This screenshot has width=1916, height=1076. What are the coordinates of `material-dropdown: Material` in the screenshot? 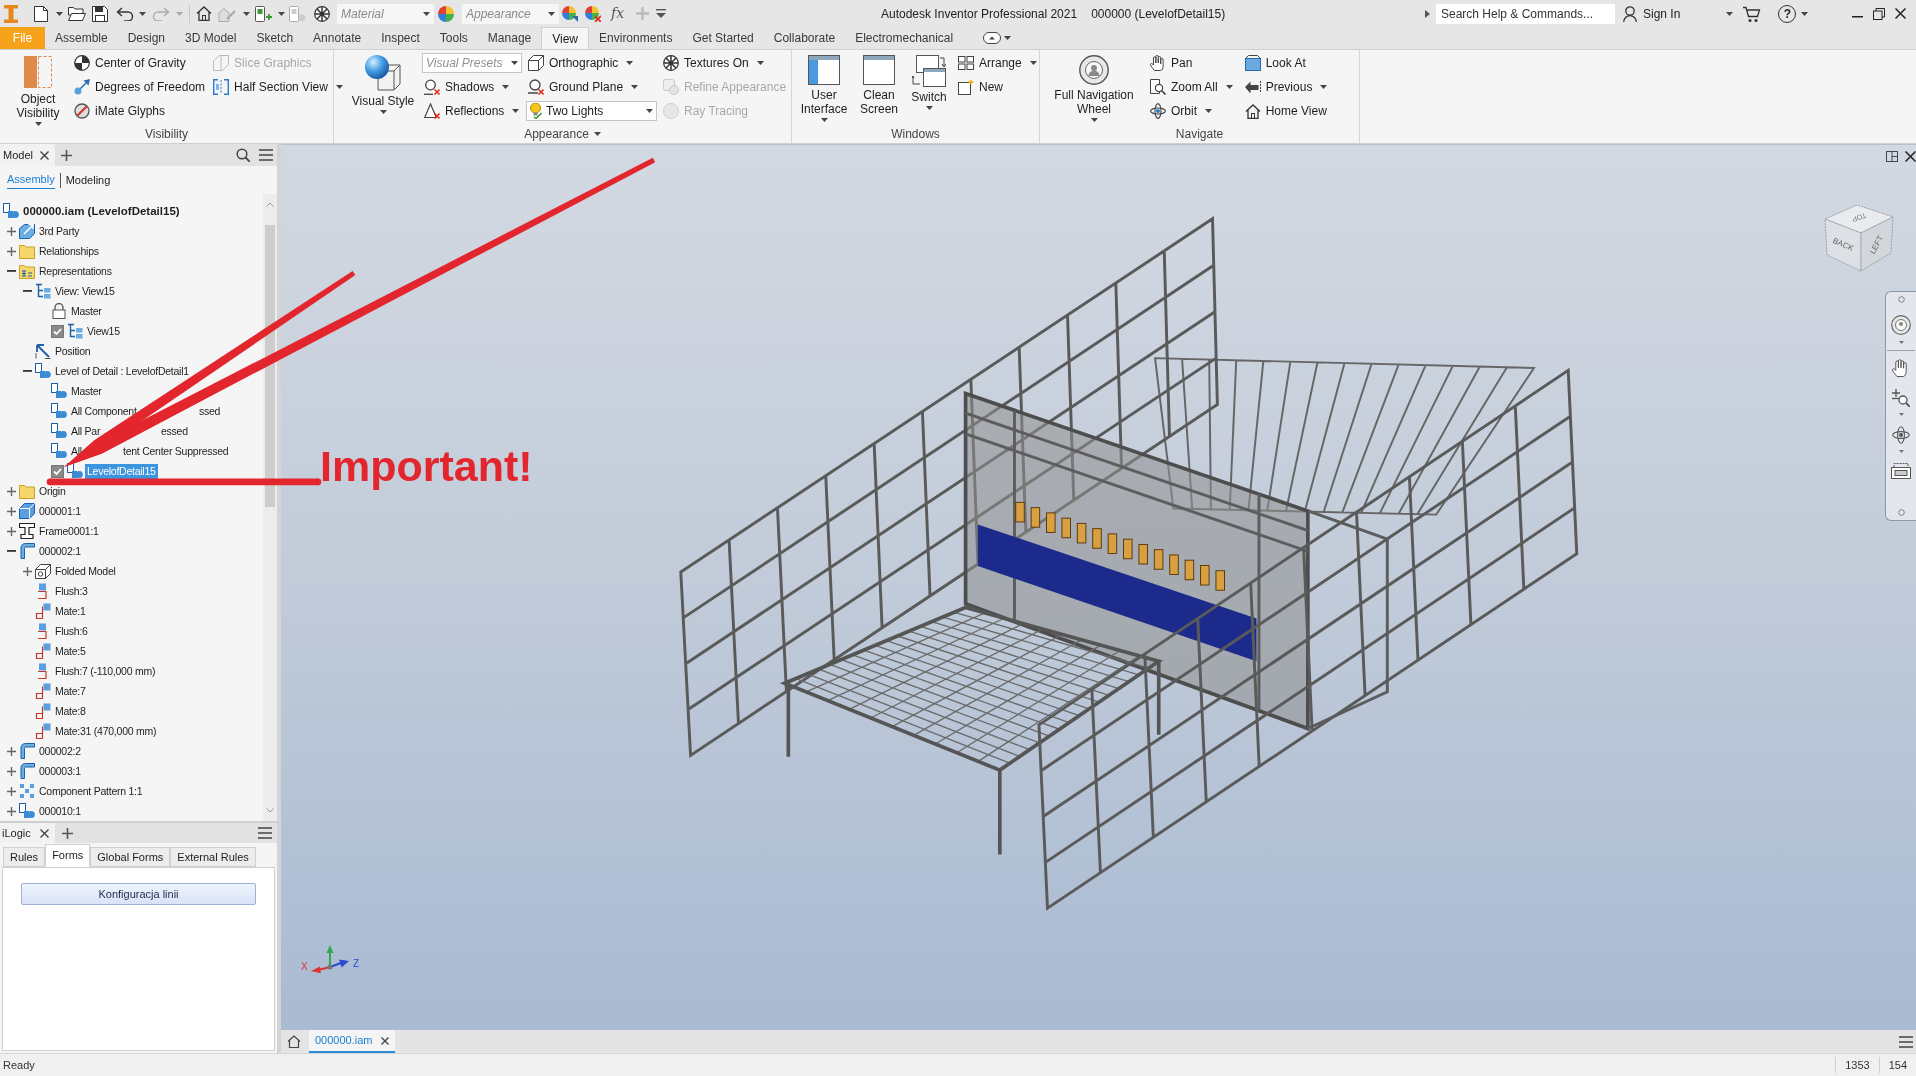 It's located at (385, 13).